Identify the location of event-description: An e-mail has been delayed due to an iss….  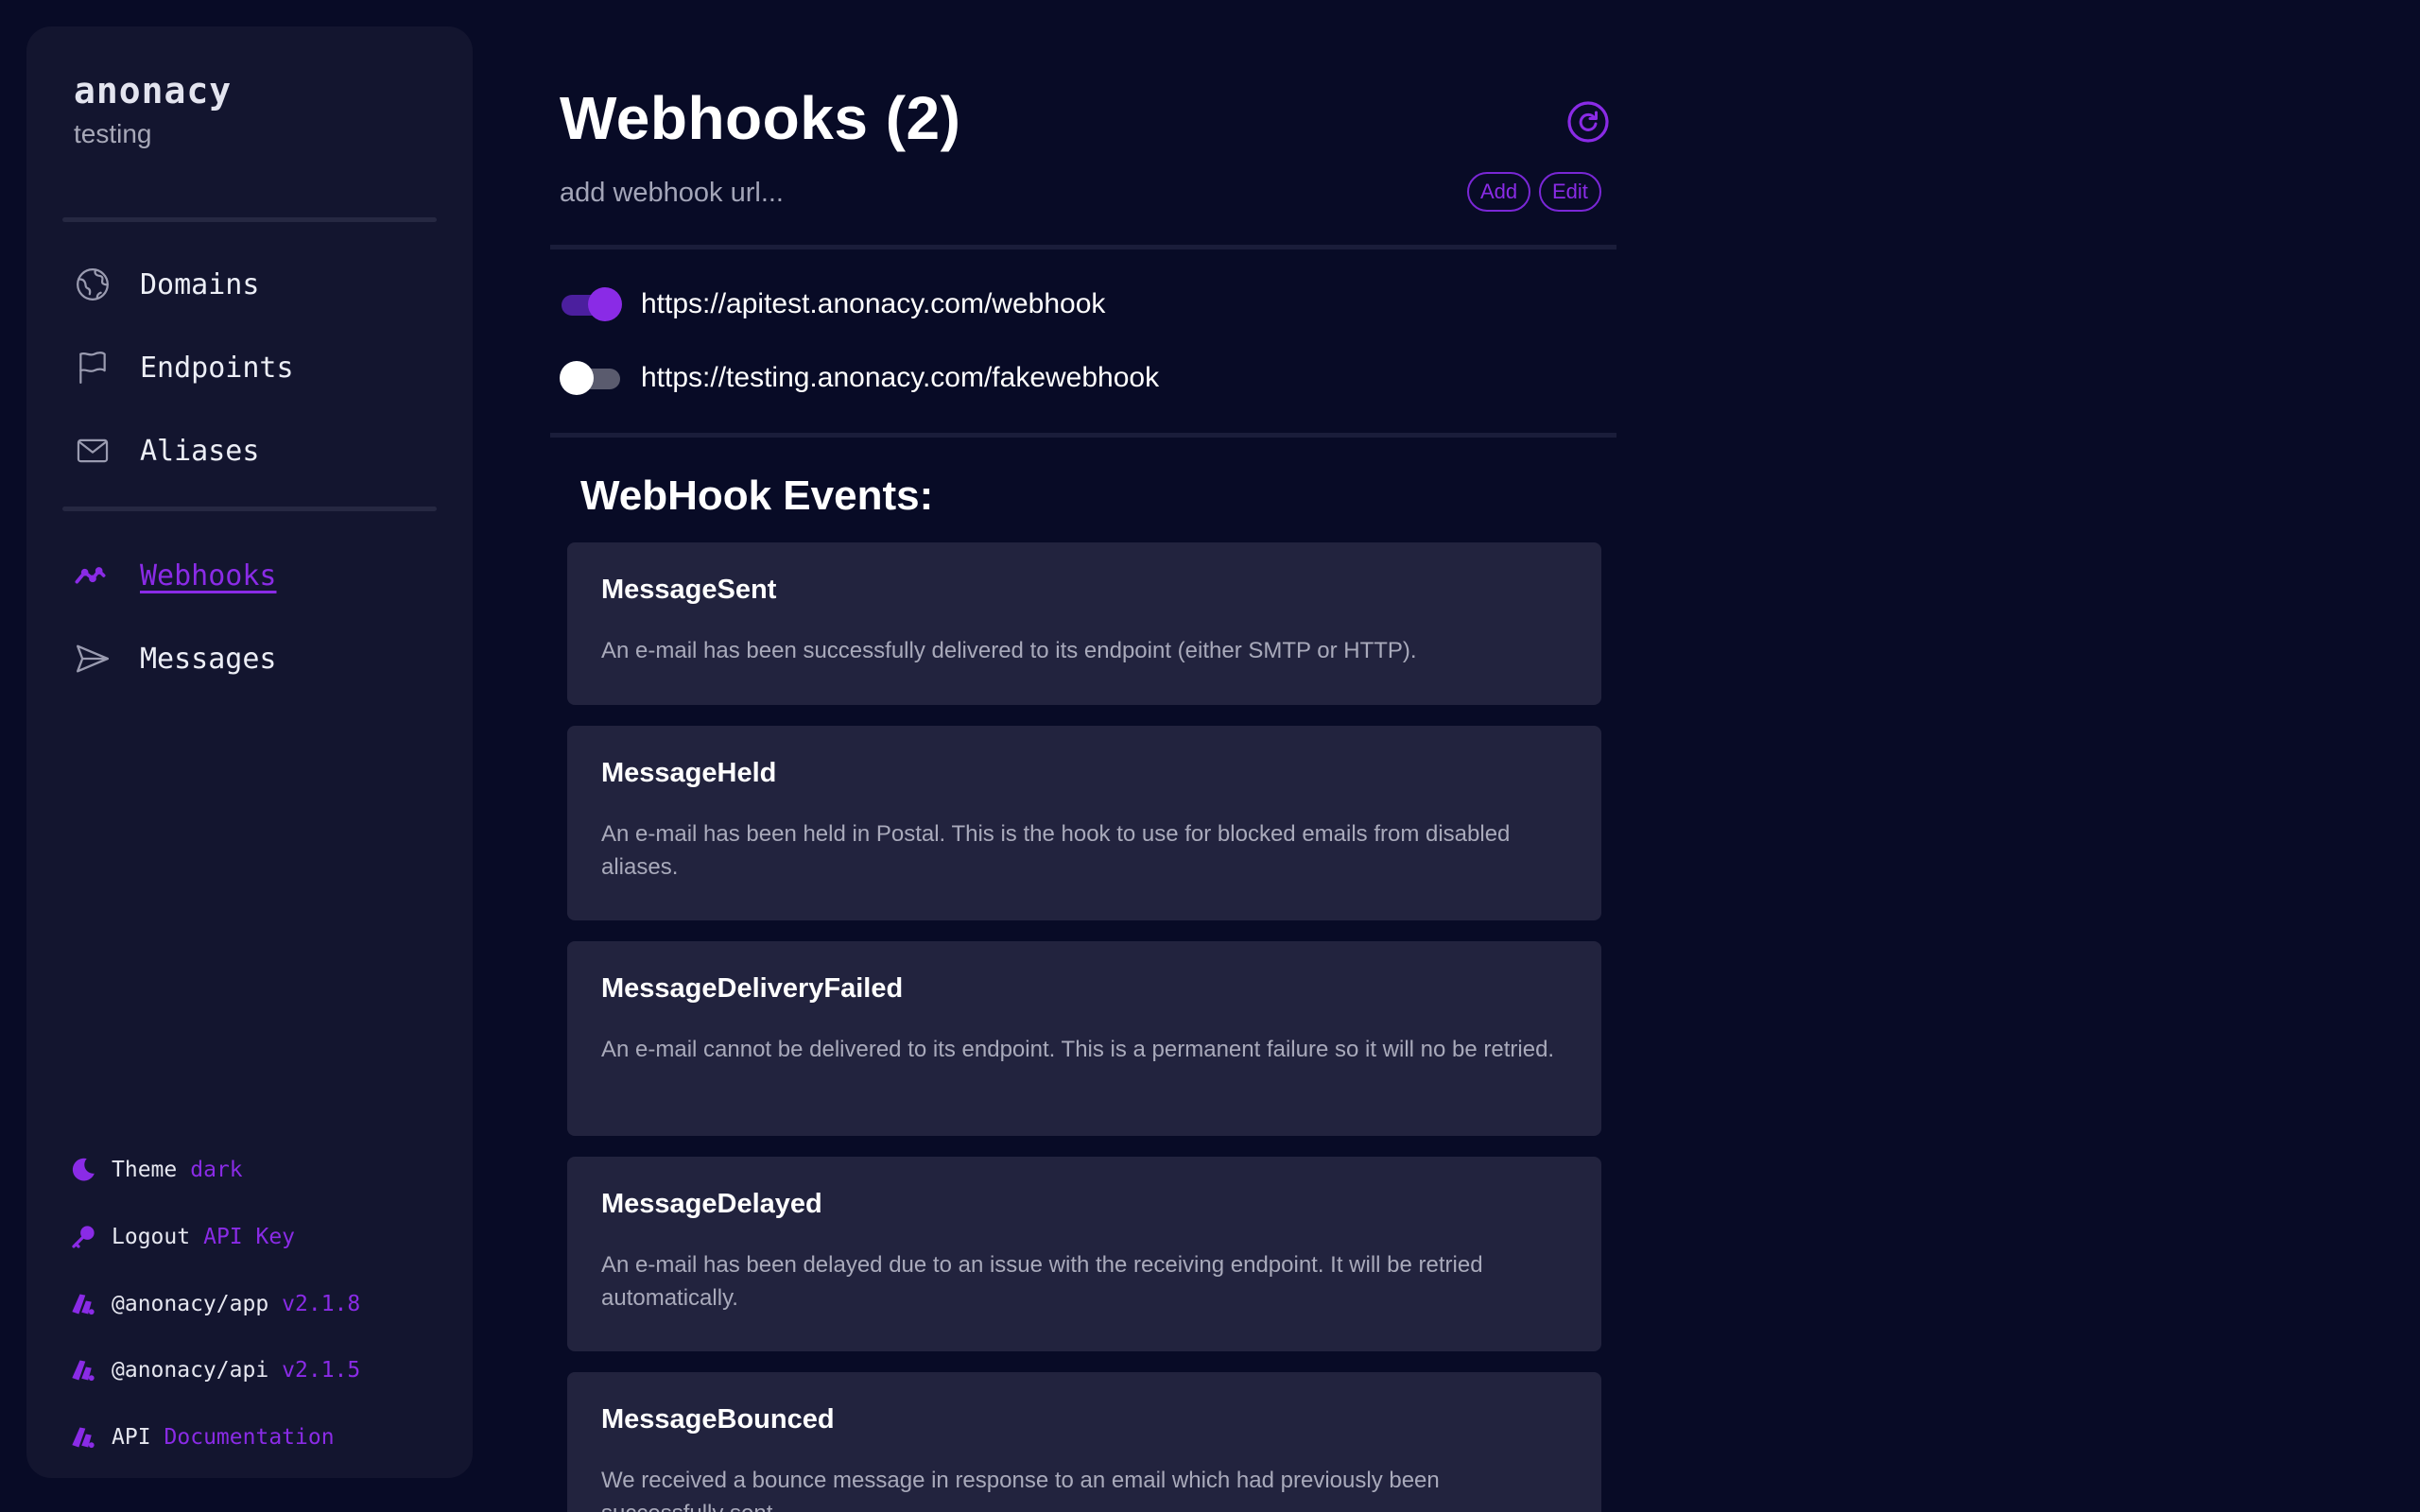
(1042, 1281).